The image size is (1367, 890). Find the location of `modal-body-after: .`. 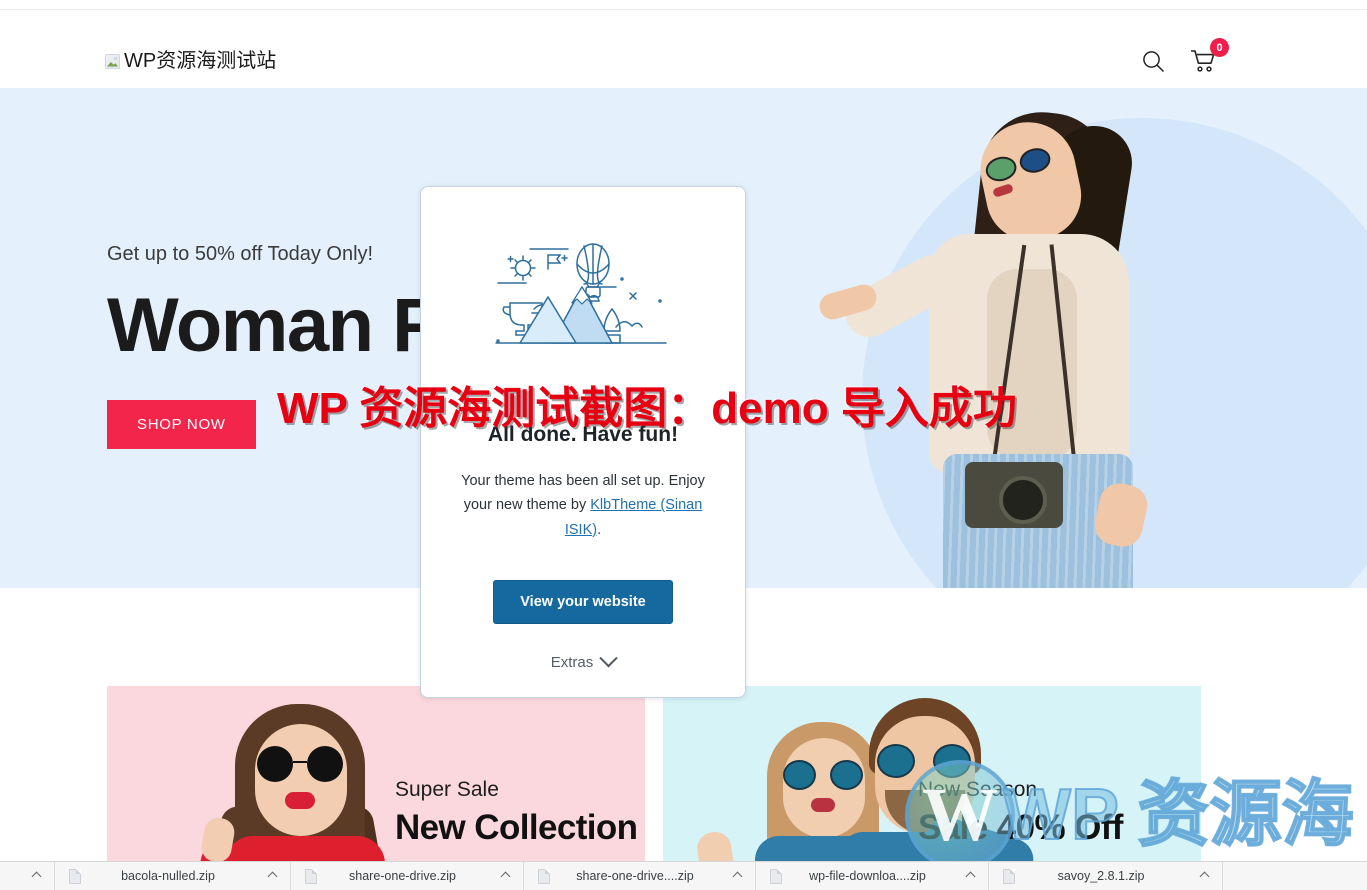

modal-body-after: . is located at coordinates (599, 529).